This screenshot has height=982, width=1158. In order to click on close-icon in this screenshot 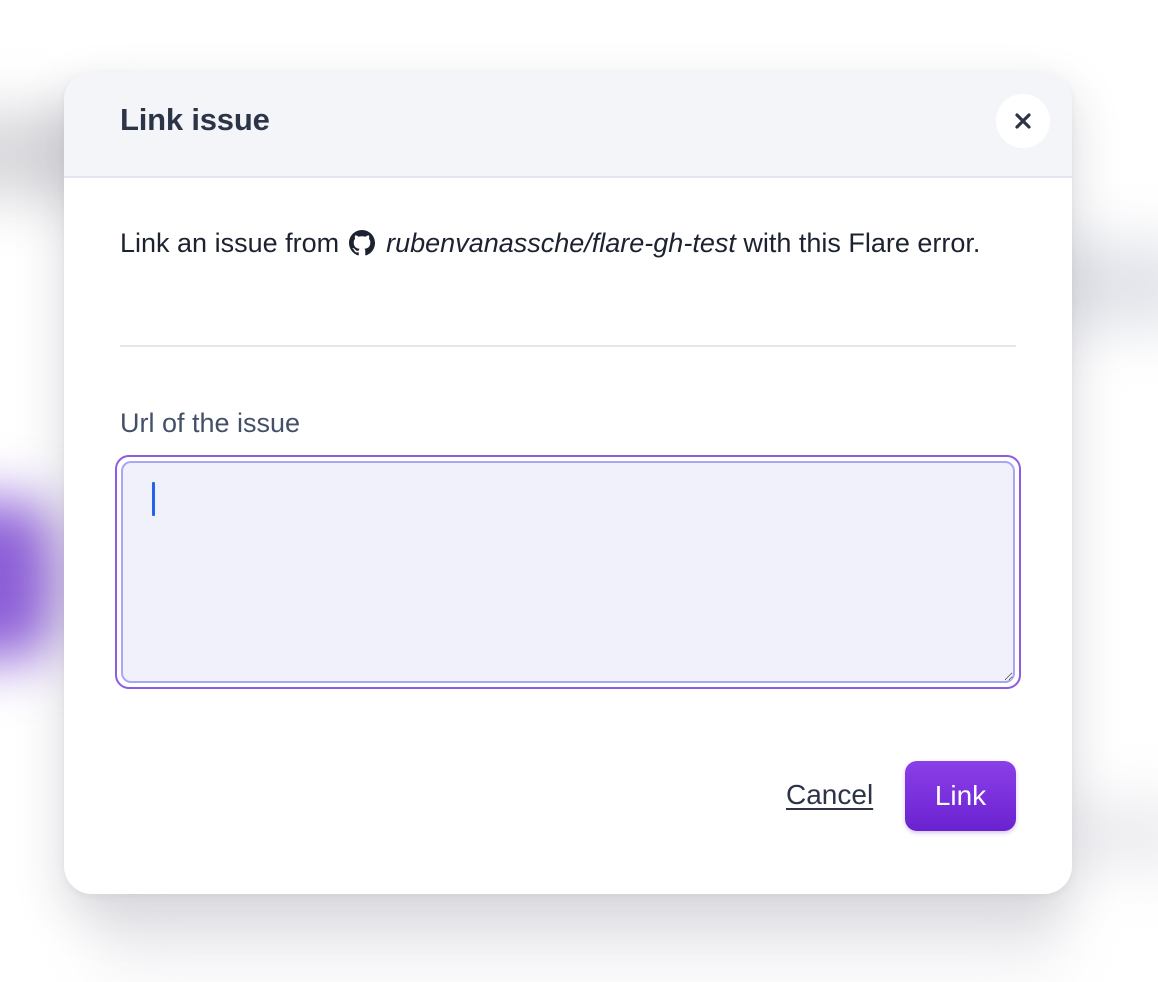, I will do `click(1023, 121)`.